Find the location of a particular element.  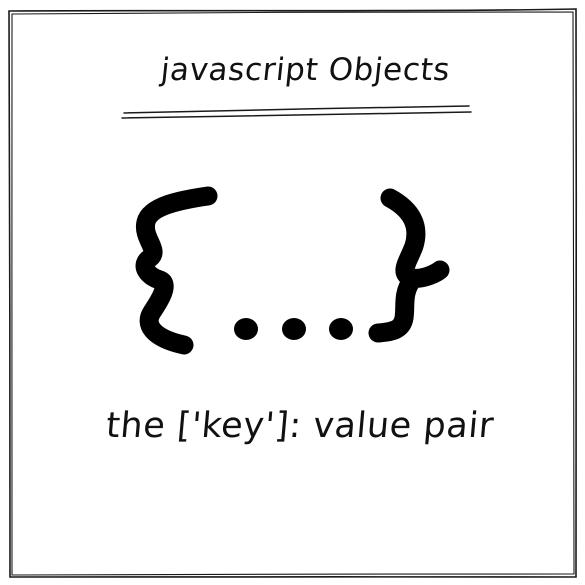

left-brace-icon is located at coordinates (176, 270).